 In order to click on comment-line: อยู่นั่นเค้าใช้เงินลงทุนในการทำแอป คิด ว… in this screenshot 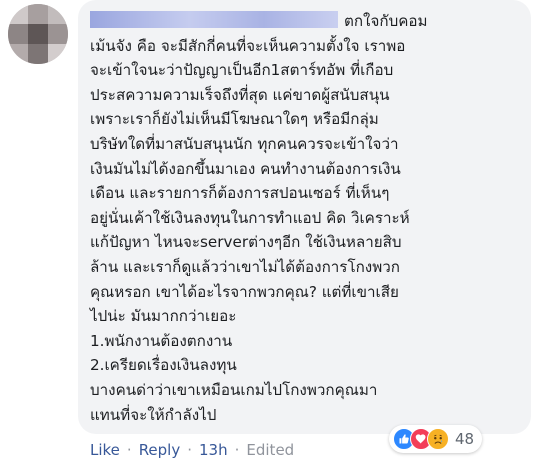, I will do `click(250, 217)`.